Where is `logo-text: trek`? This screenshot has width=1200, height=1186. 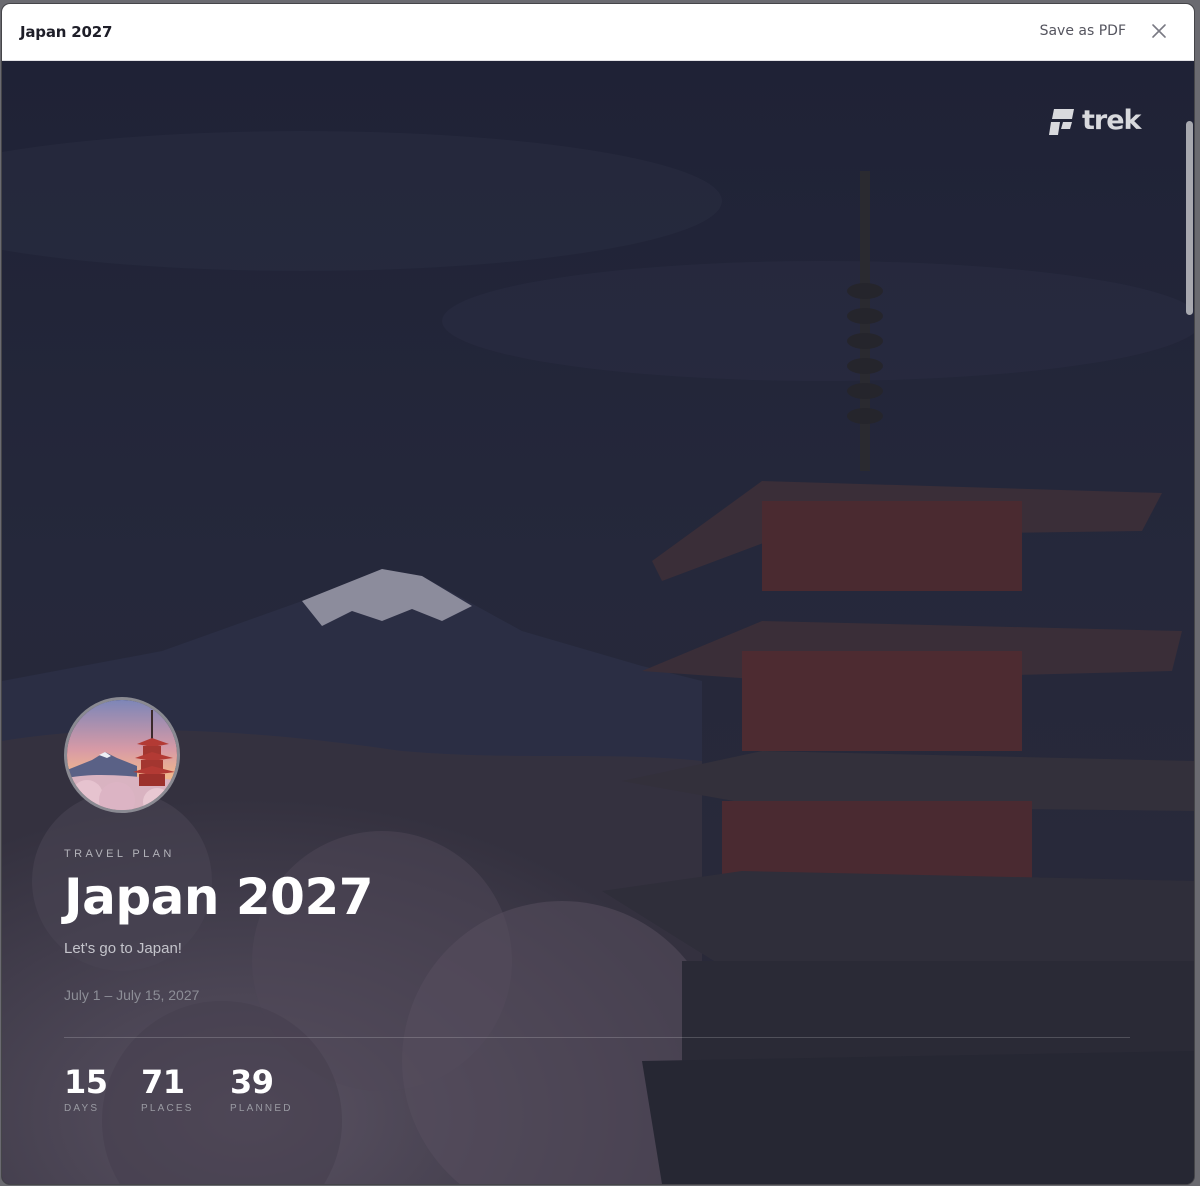 logo-text: trek is located at coordinates (1111, 120).